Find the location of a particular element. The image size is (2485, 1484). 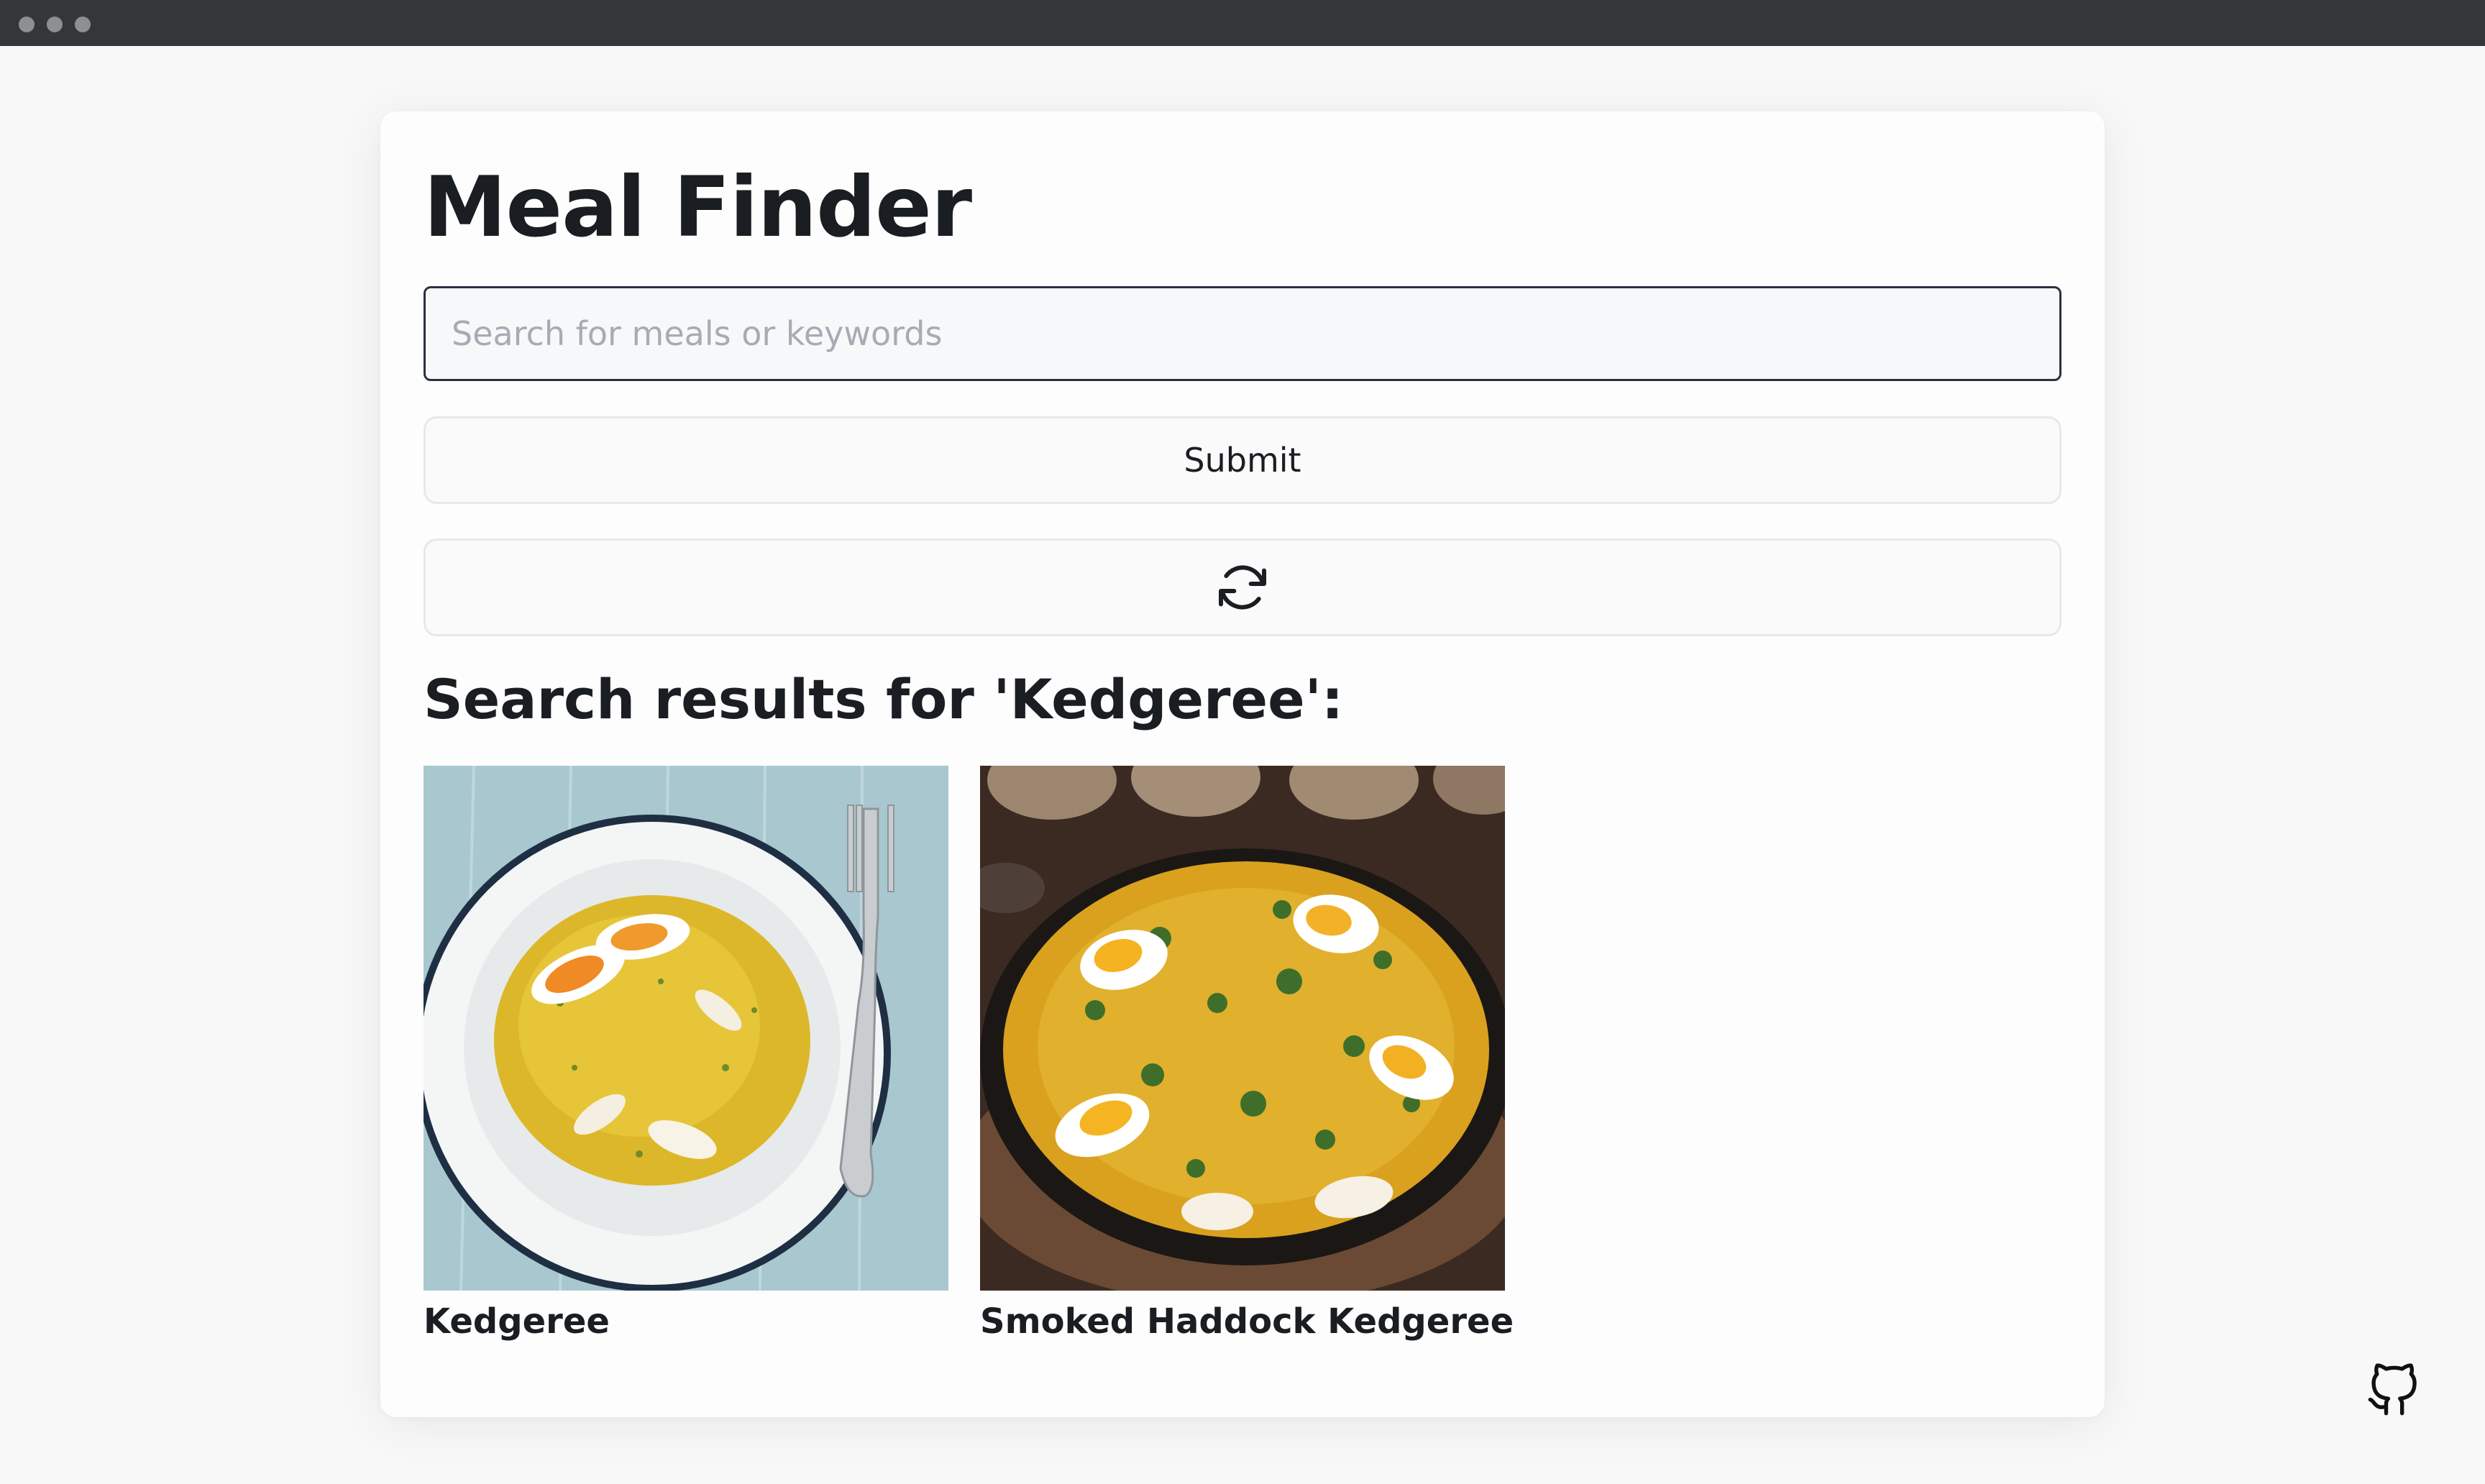

page-title: Meal Finder is located at coordinates (698, 207).